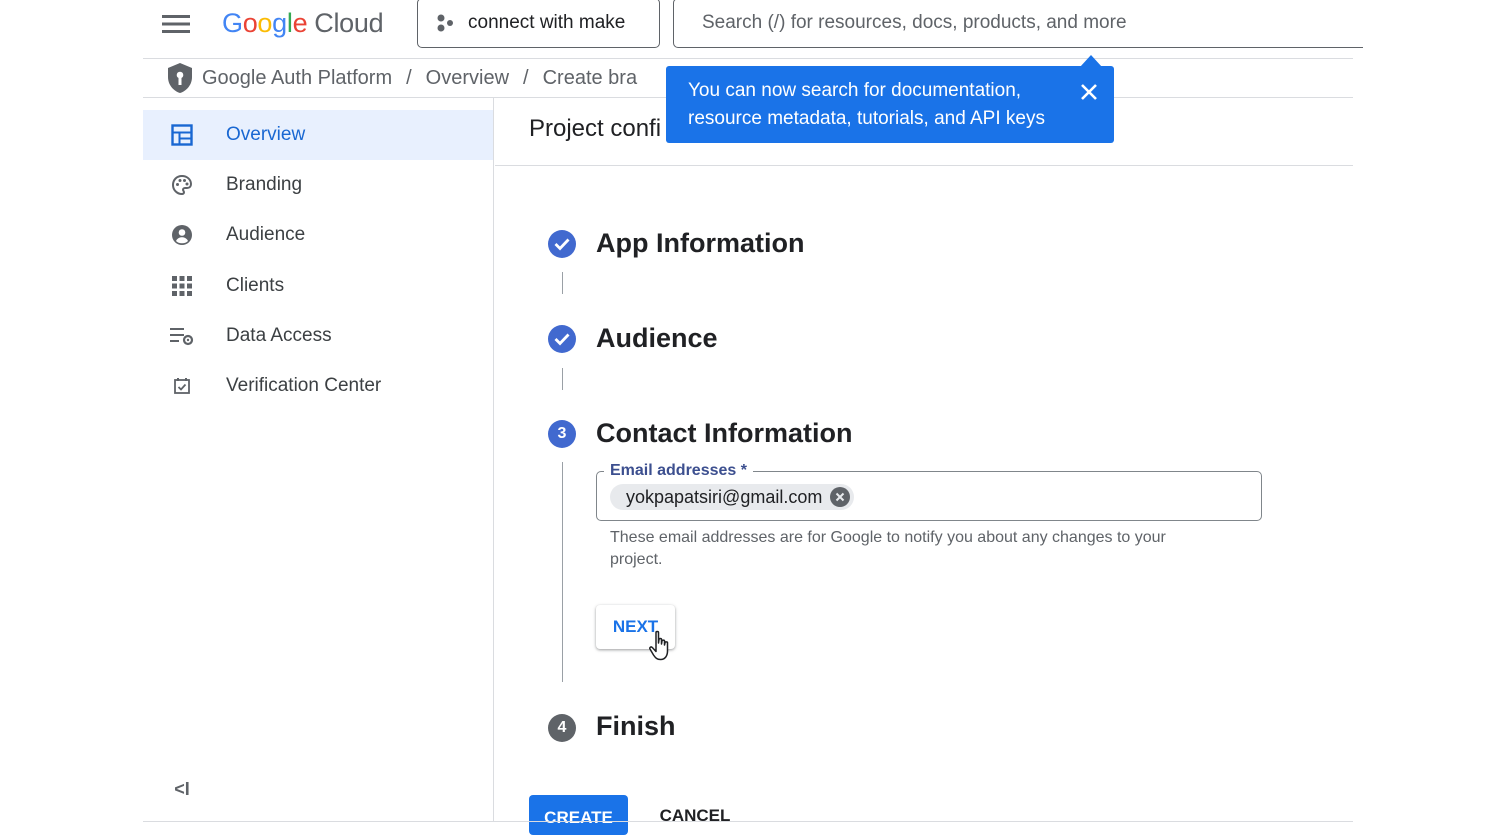  I want to click on breadcrumb-create-branding: Create bra, so click(590, 78).